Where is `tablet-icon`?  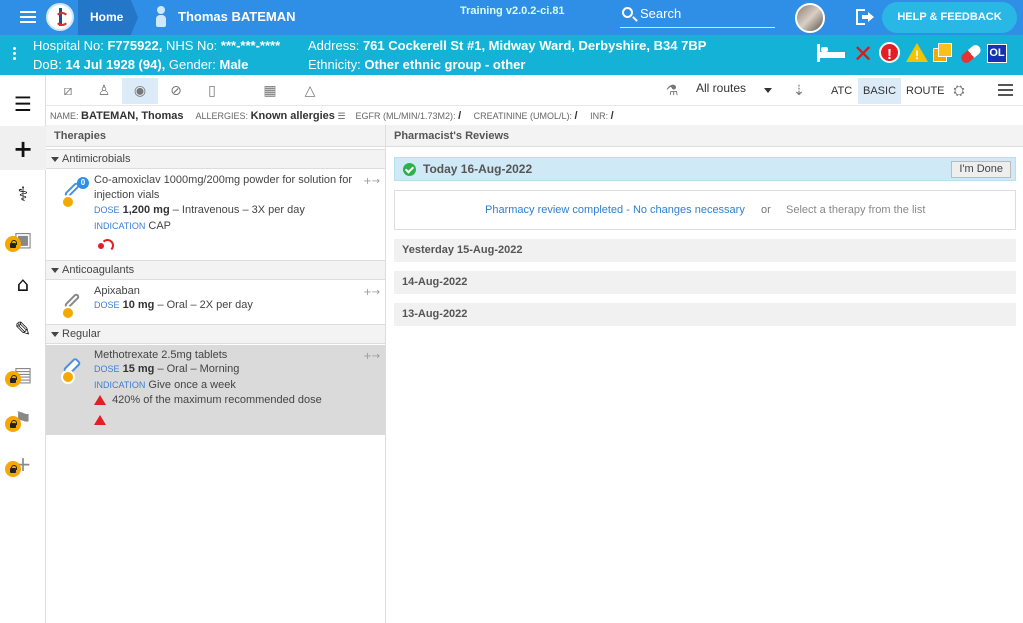 tablet-icon is located at coordinates (72, 368).